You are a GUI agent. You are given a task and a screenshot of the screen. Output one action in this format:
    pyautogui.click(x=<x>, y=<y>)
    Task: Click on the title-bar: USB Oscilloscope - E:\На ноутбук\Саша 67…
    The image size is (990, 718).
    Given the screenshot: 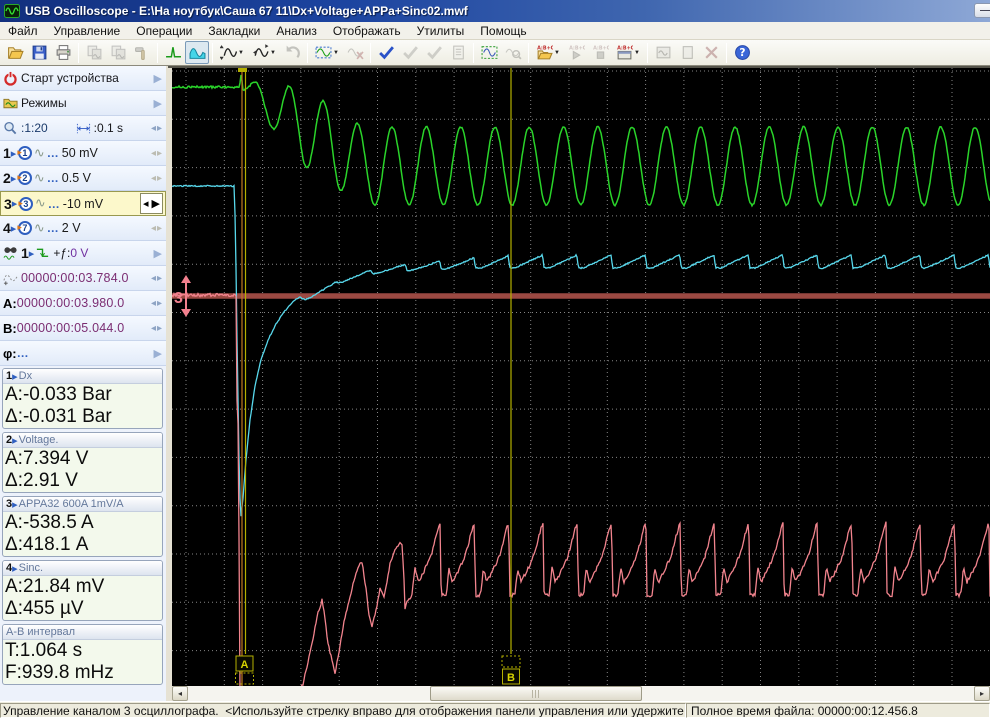 What is the action you would take?
    pyautogui.click(x=495, y=11)
    